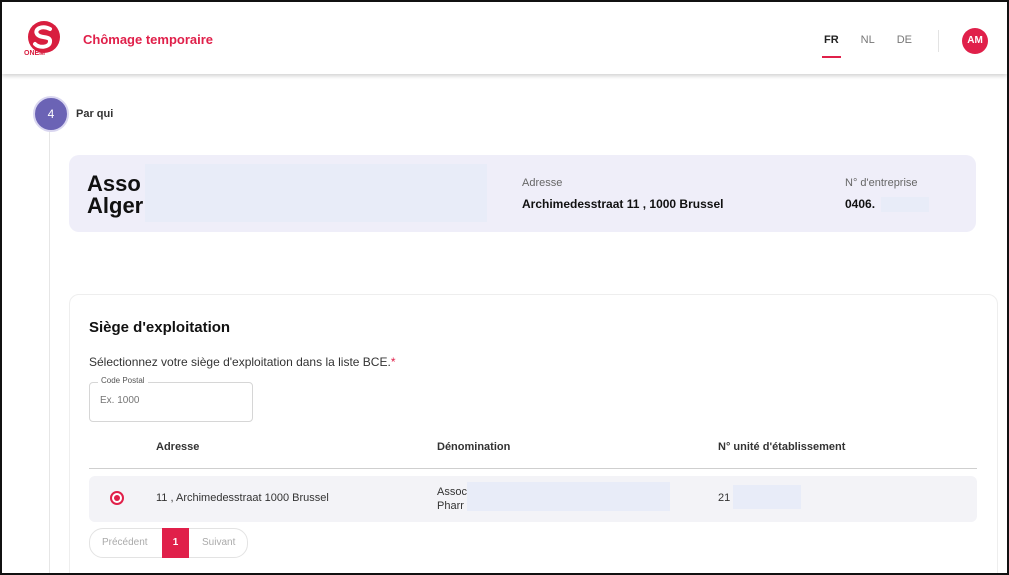 This screenshot has width=1009, height=575. What do you see at coordinates (542, 183) in the screenshot?
I see `address-label: Adresse` at bounding box center [542, 183].